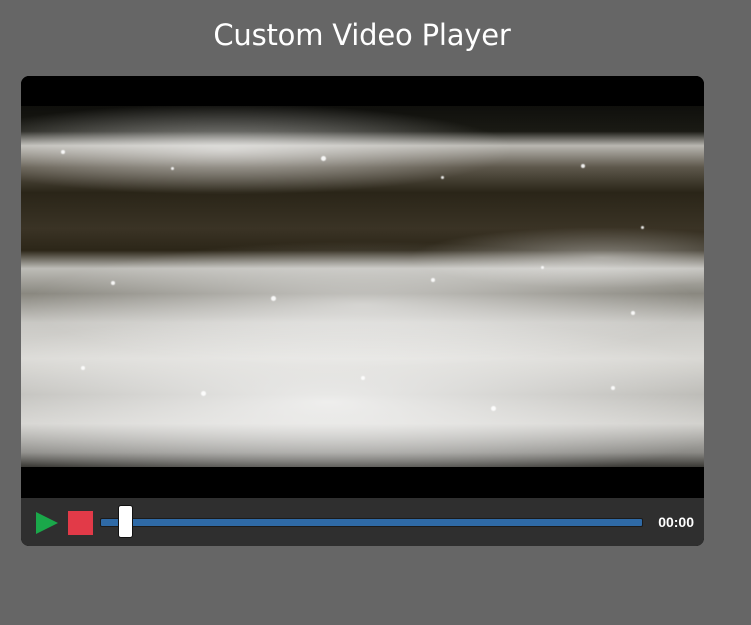 The width and height of the screenshot is (751, 625). I want to click on time-display: 00:00, so click(676, 522).